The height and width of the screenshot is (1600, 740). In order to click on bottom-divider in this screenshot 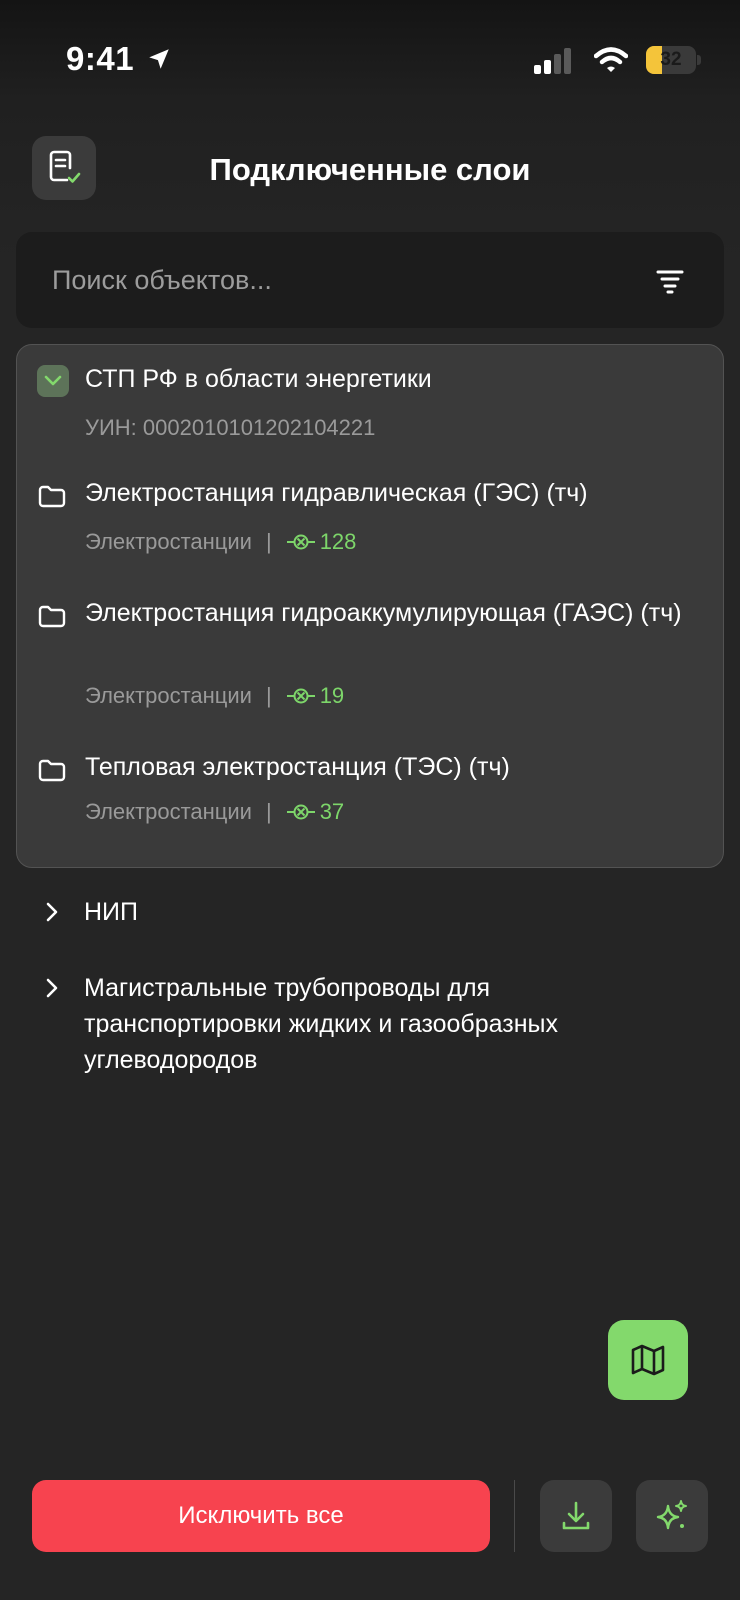, I will do `click(514, 1516)`.